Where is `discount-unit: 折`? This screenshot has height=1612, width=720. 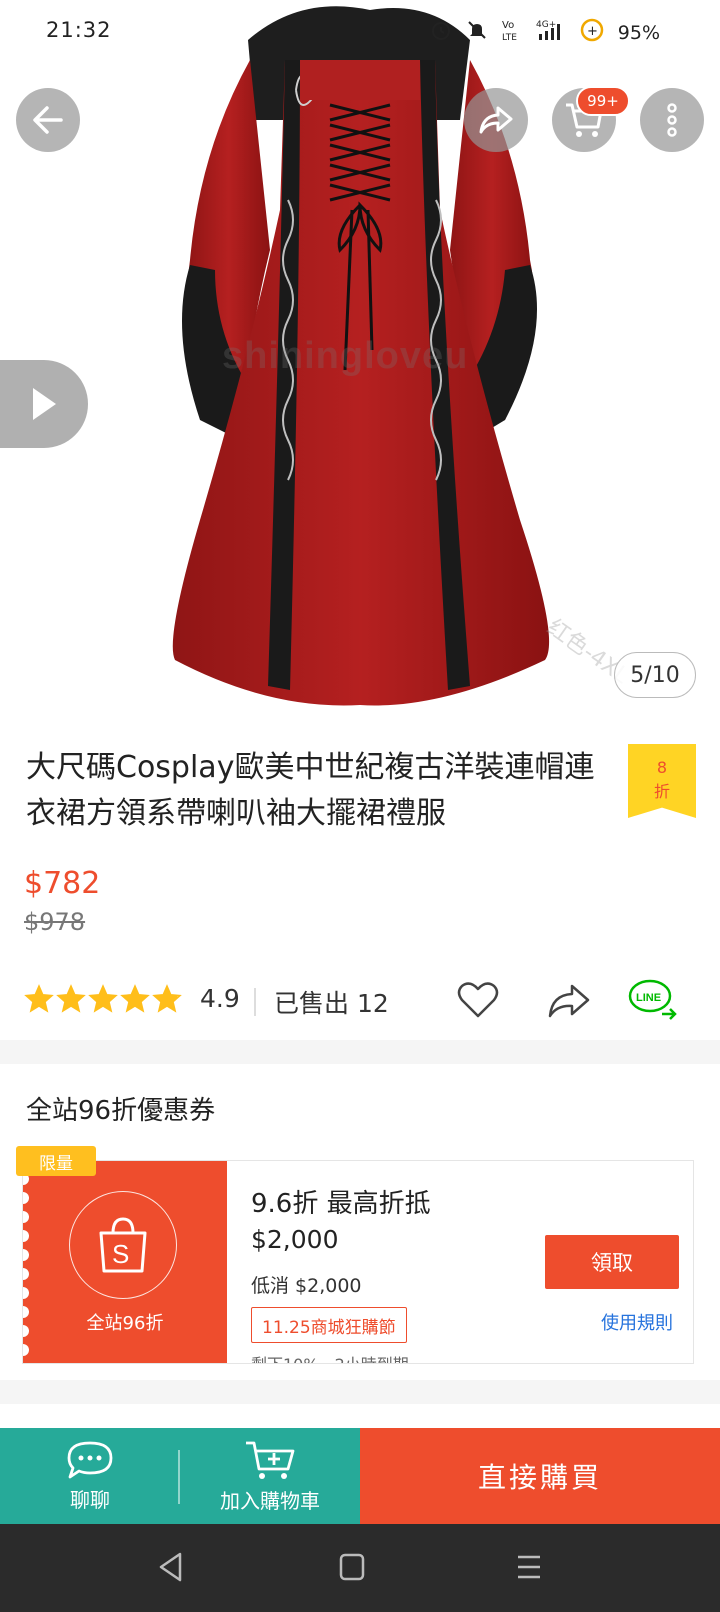 discount-unit: 折 is located at coordinates (661, 791).